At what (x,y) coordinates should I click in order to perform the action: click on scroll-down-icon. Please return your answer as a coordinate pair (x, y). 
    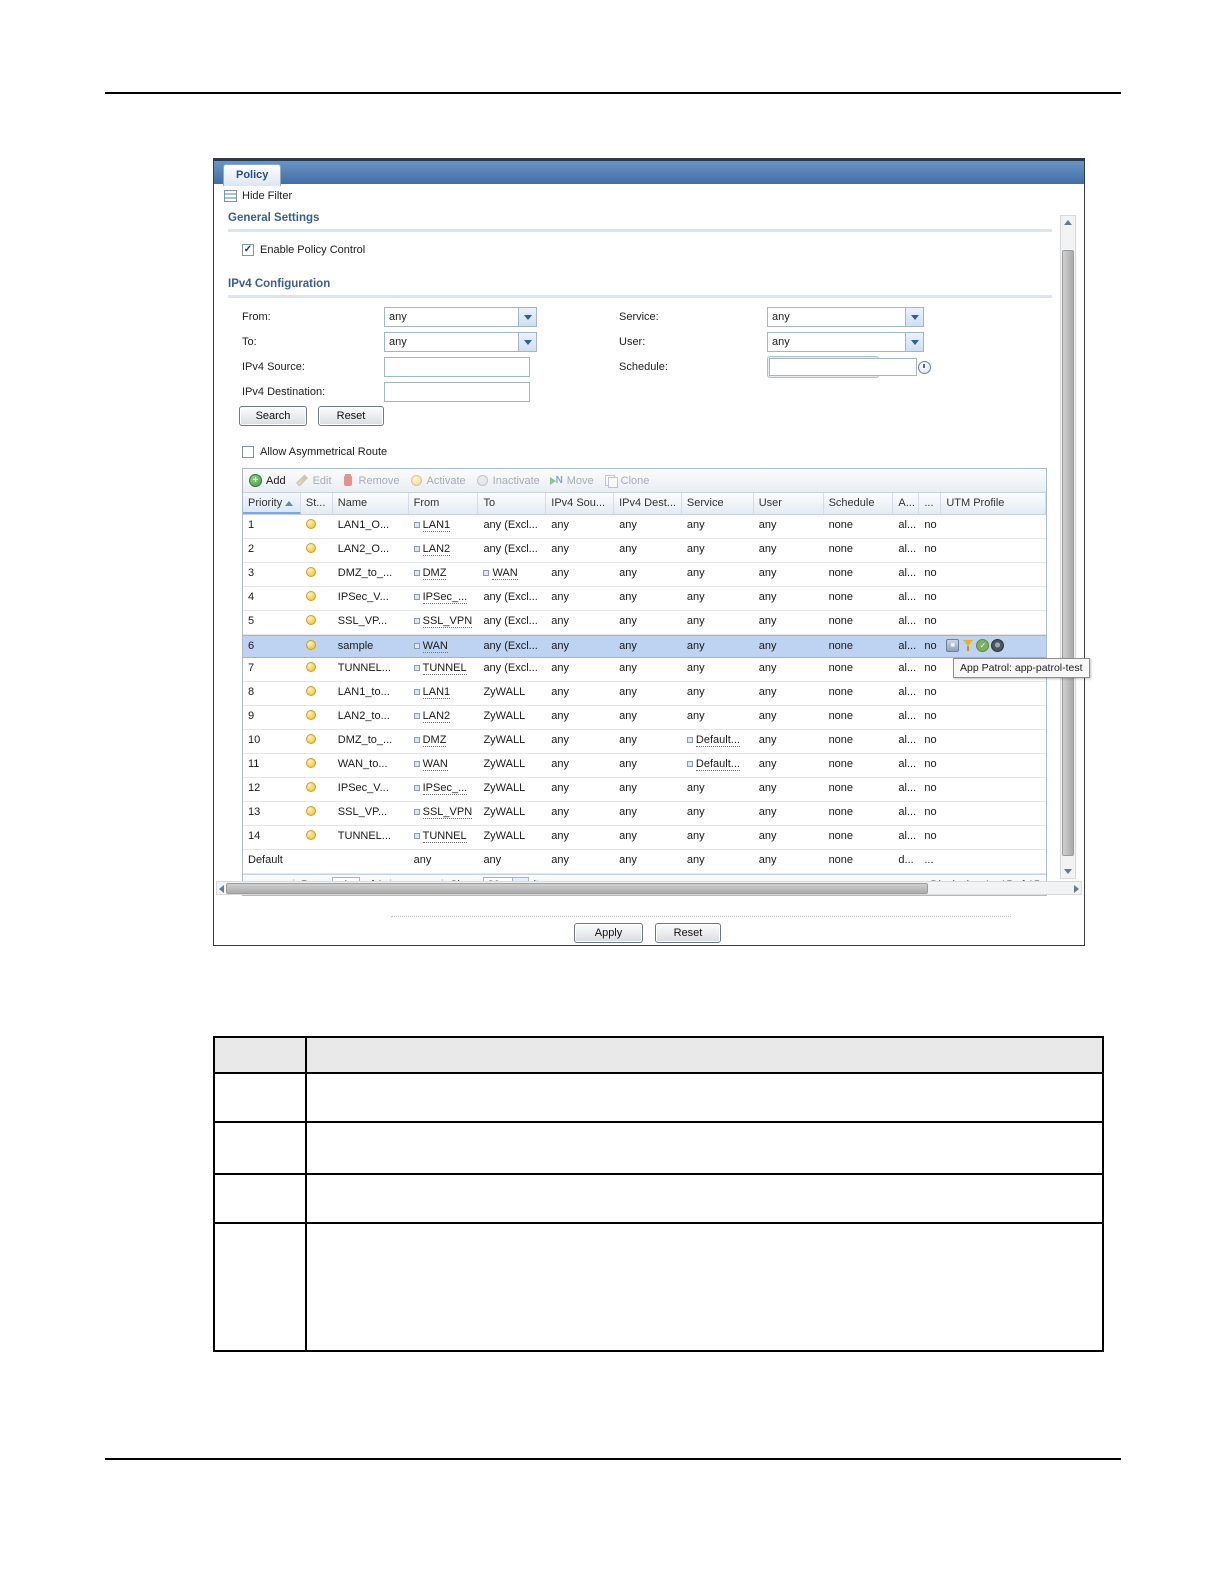
    Looking at the image, I should click on (1068, 871).